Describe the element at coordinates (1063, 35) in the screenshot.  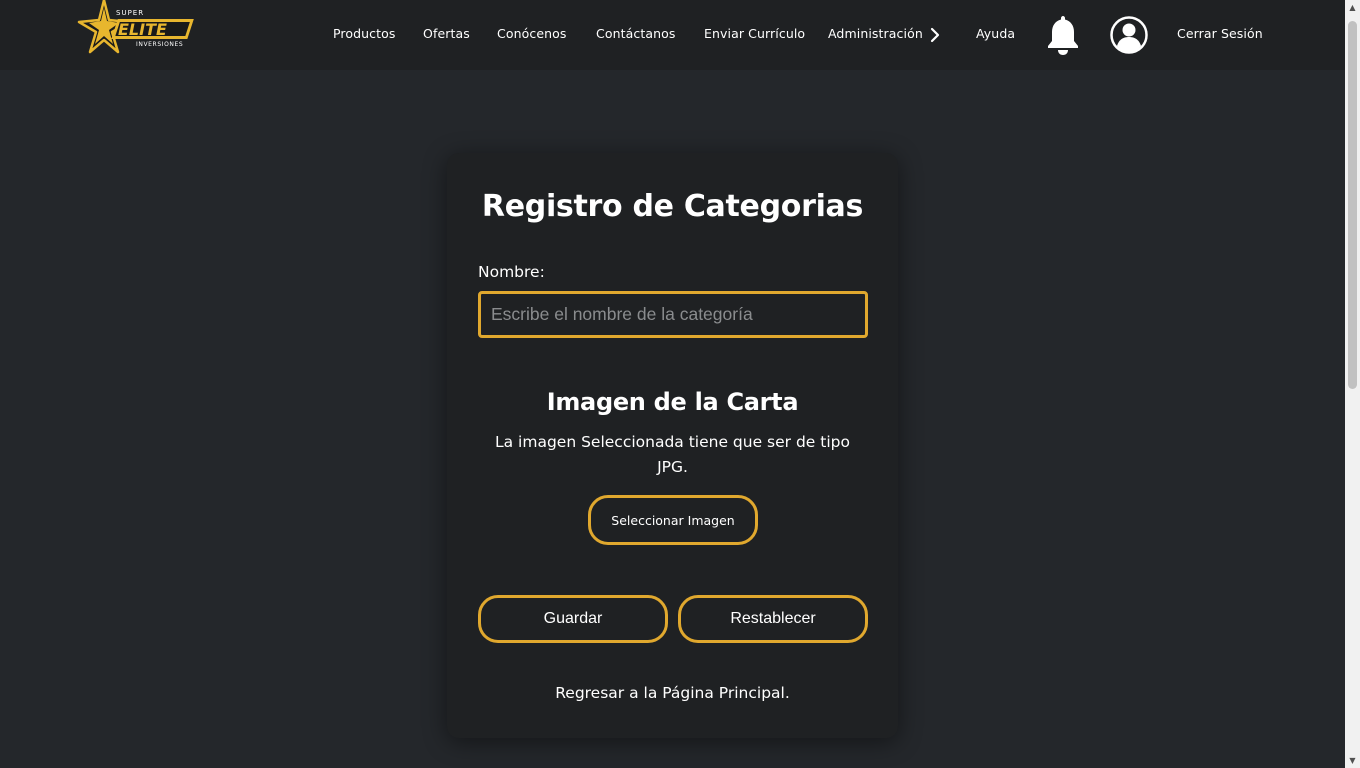
I see `bell-icon` at that location.